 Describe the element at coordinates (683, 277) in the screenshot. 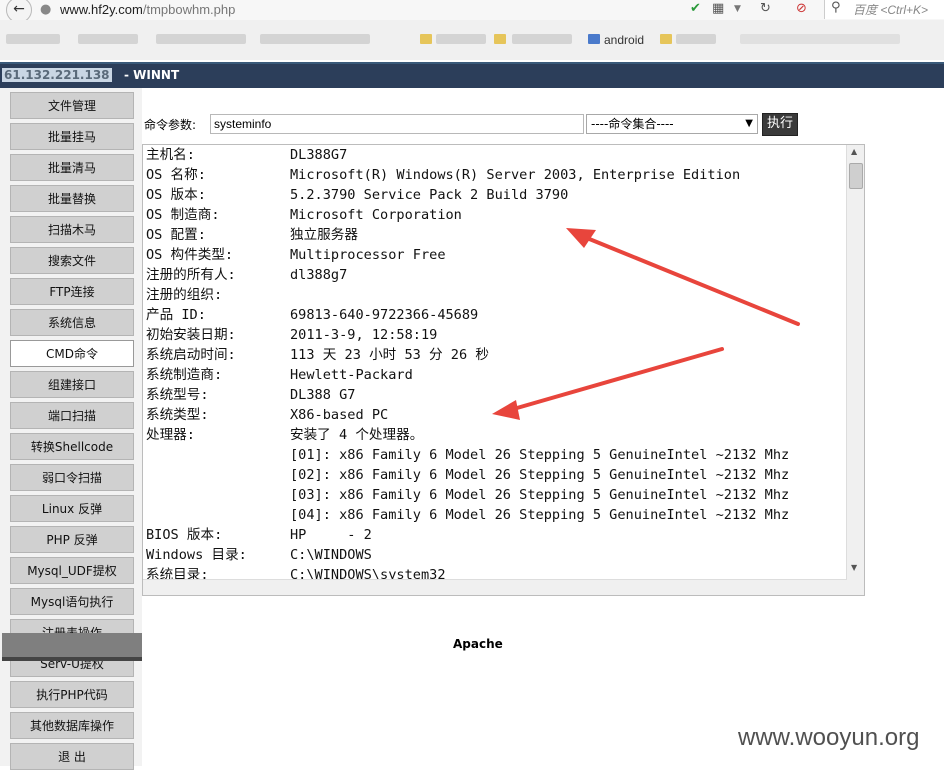

I see `annotation-arrow-top` at that location.